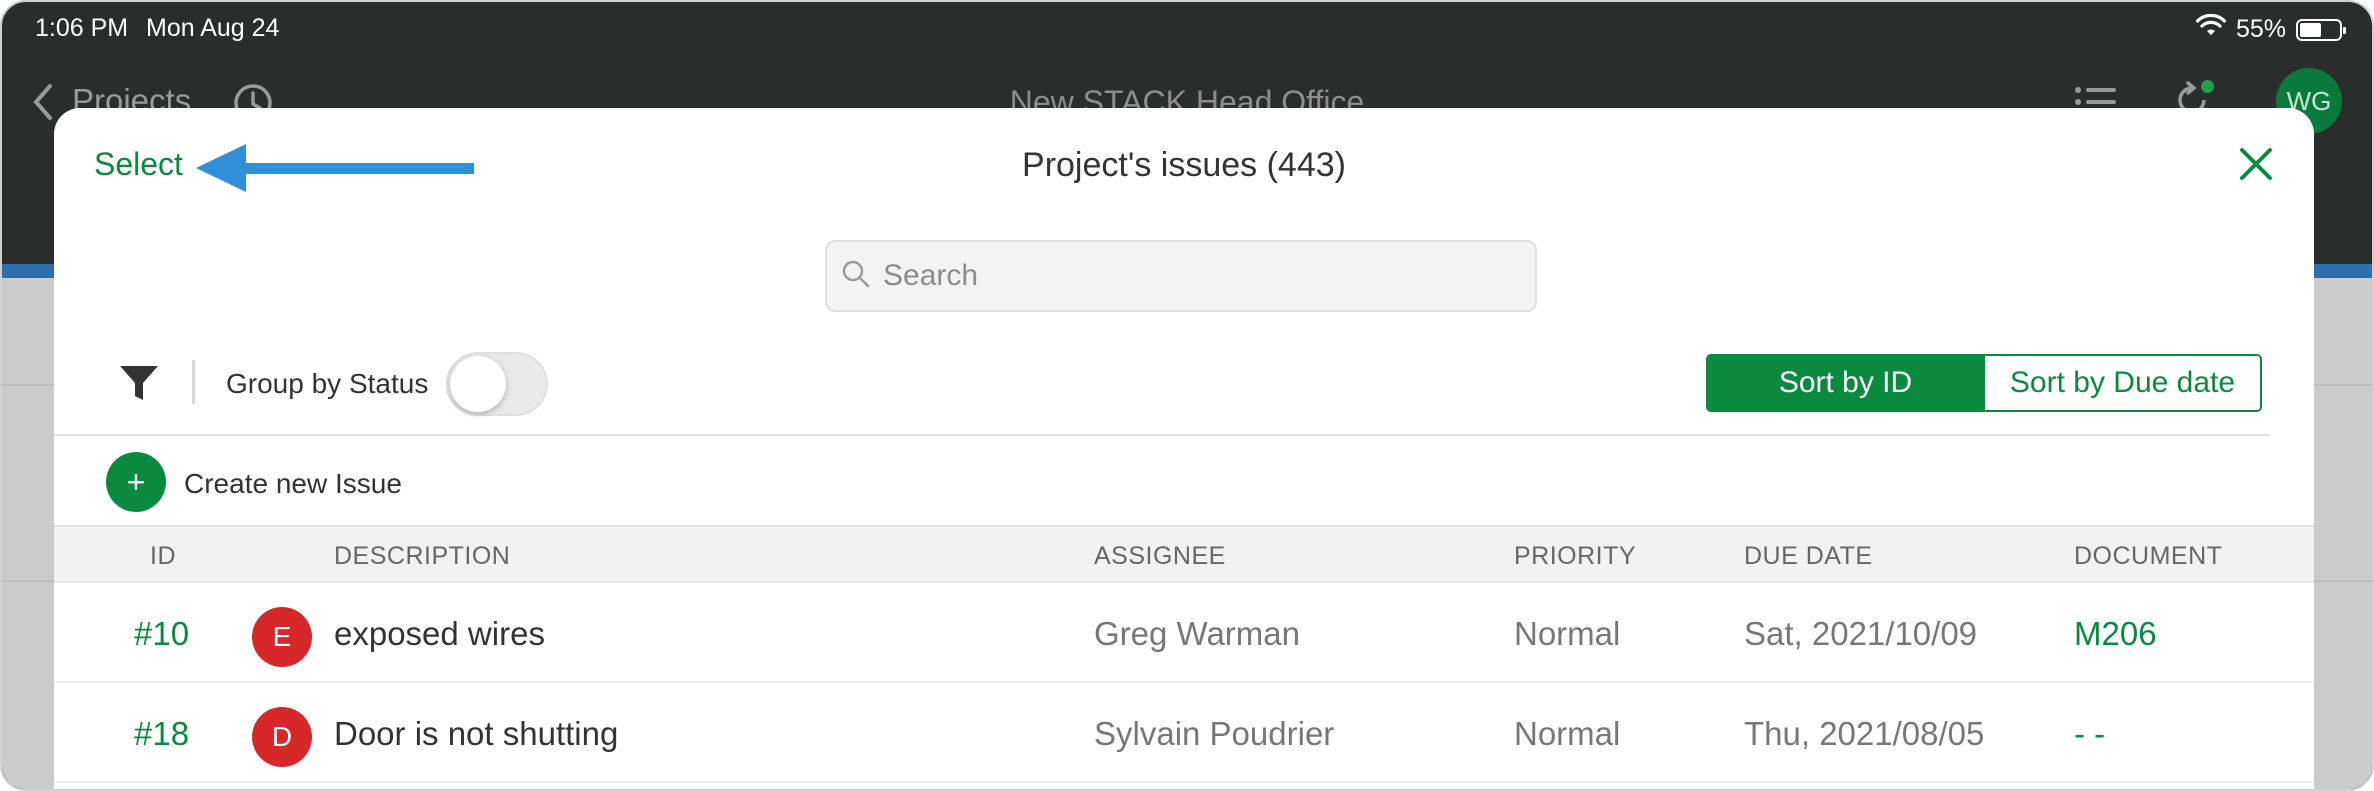 This screenshot has width=2374, height=791. Describe the element at coordinates (136, 482) in the screenshot. I see `create-issue-plus-icon: +` at that location.